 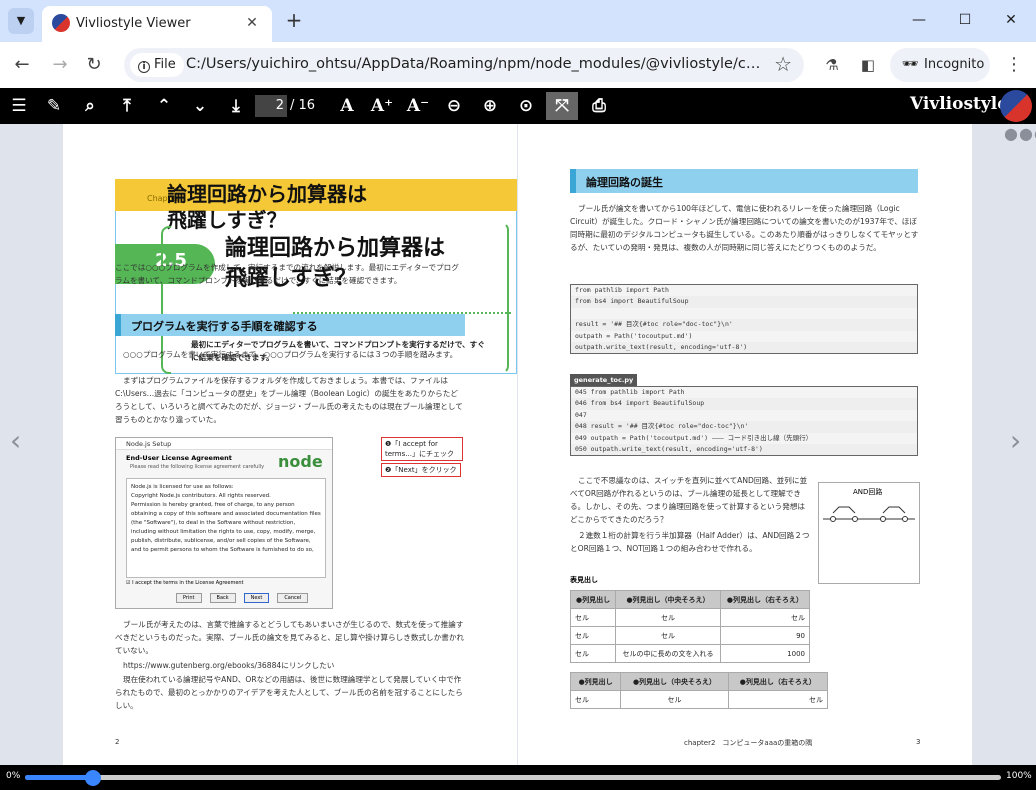 I want to click on print-button: Print, so click(x=189, y=598).